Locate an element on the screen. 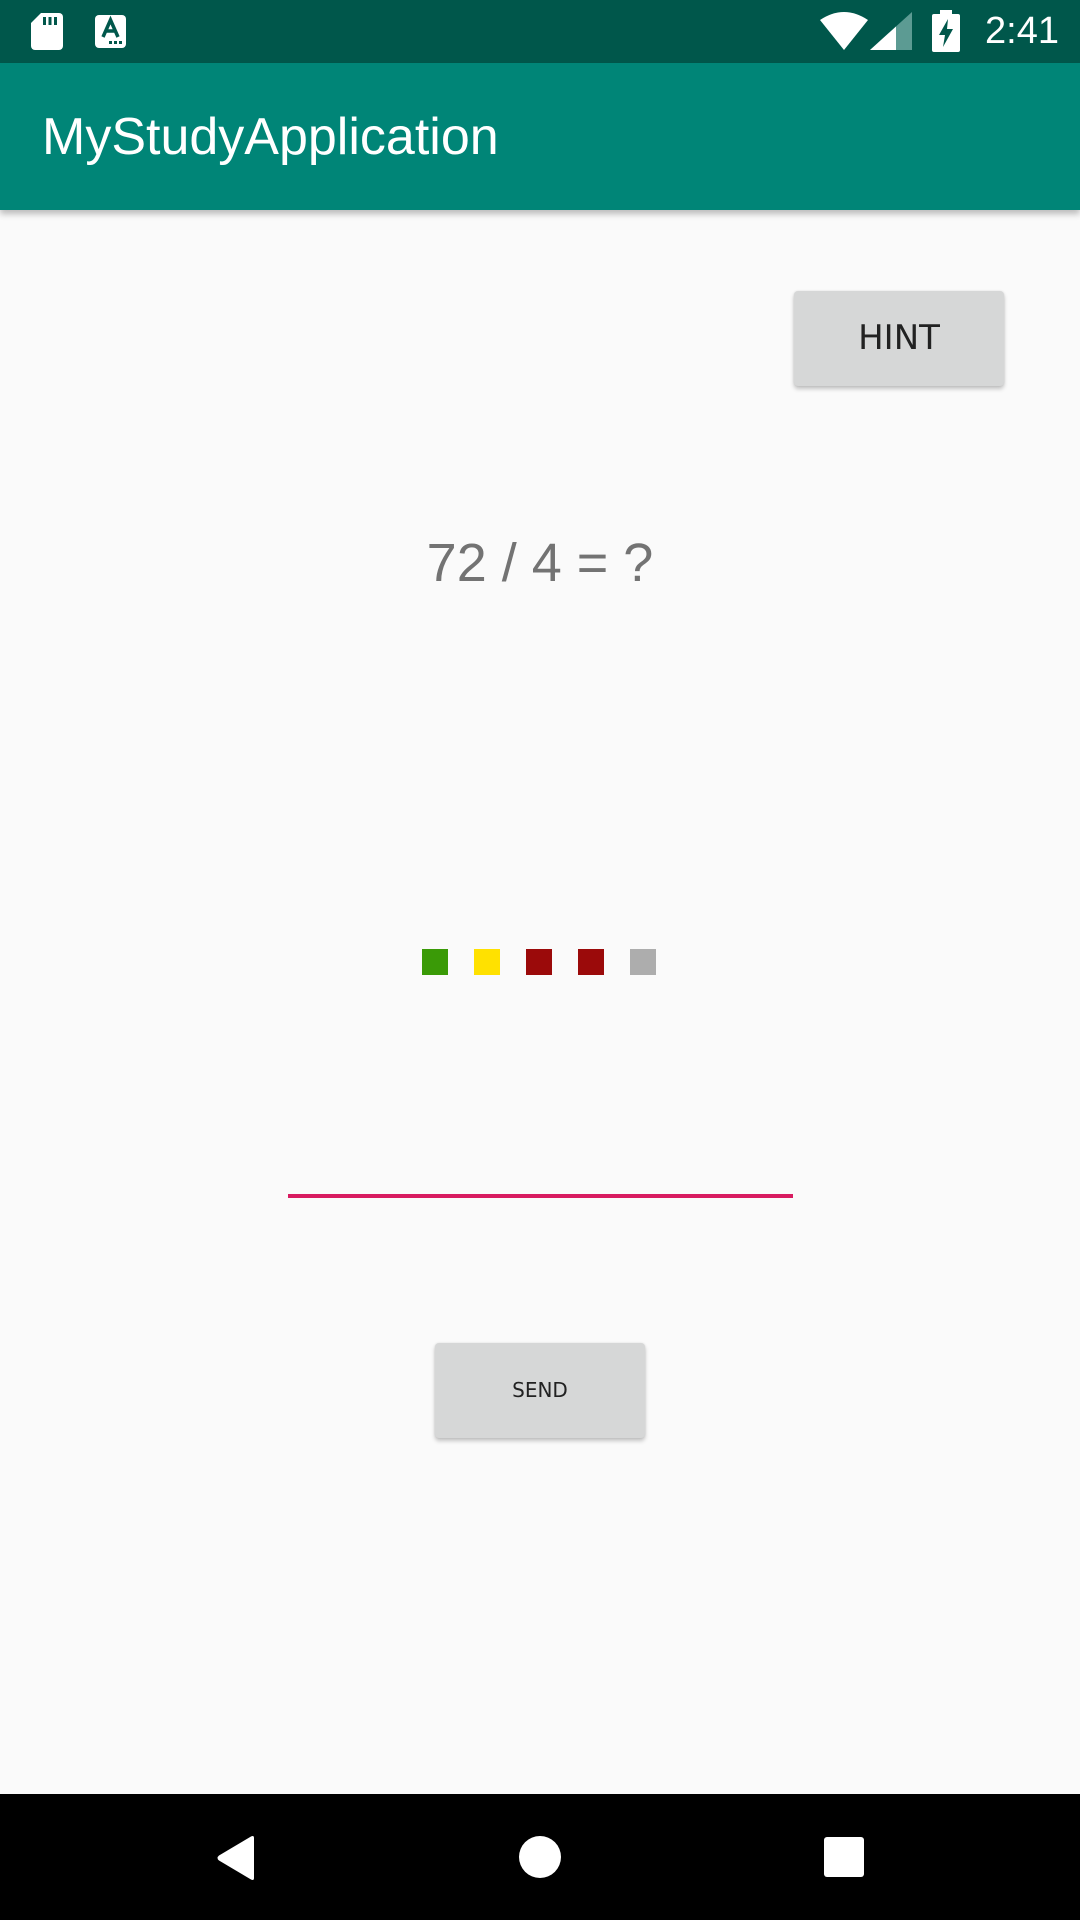 This screenshot has height=1920, width=1080. status-clock: 2:41 is located at coordinates (1022, 31).